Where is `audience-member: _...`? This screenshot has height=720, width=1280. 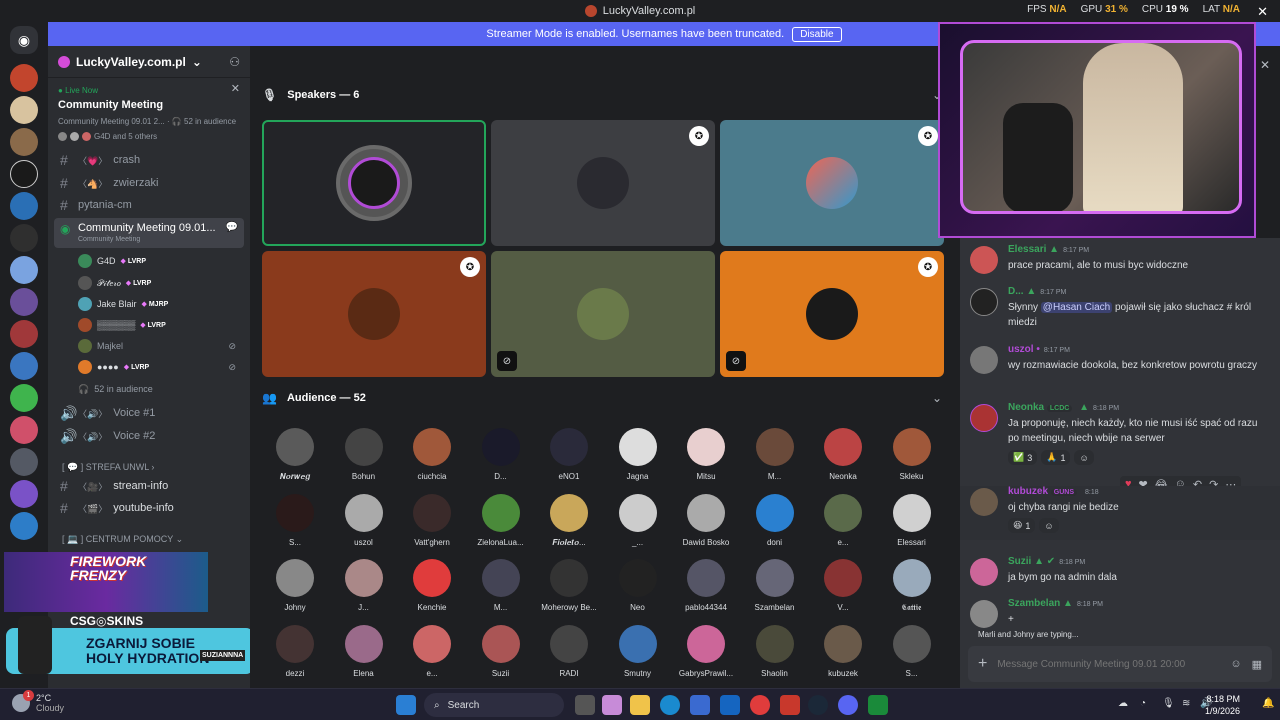
audience-member: _... is located at coordinates (638, 523).